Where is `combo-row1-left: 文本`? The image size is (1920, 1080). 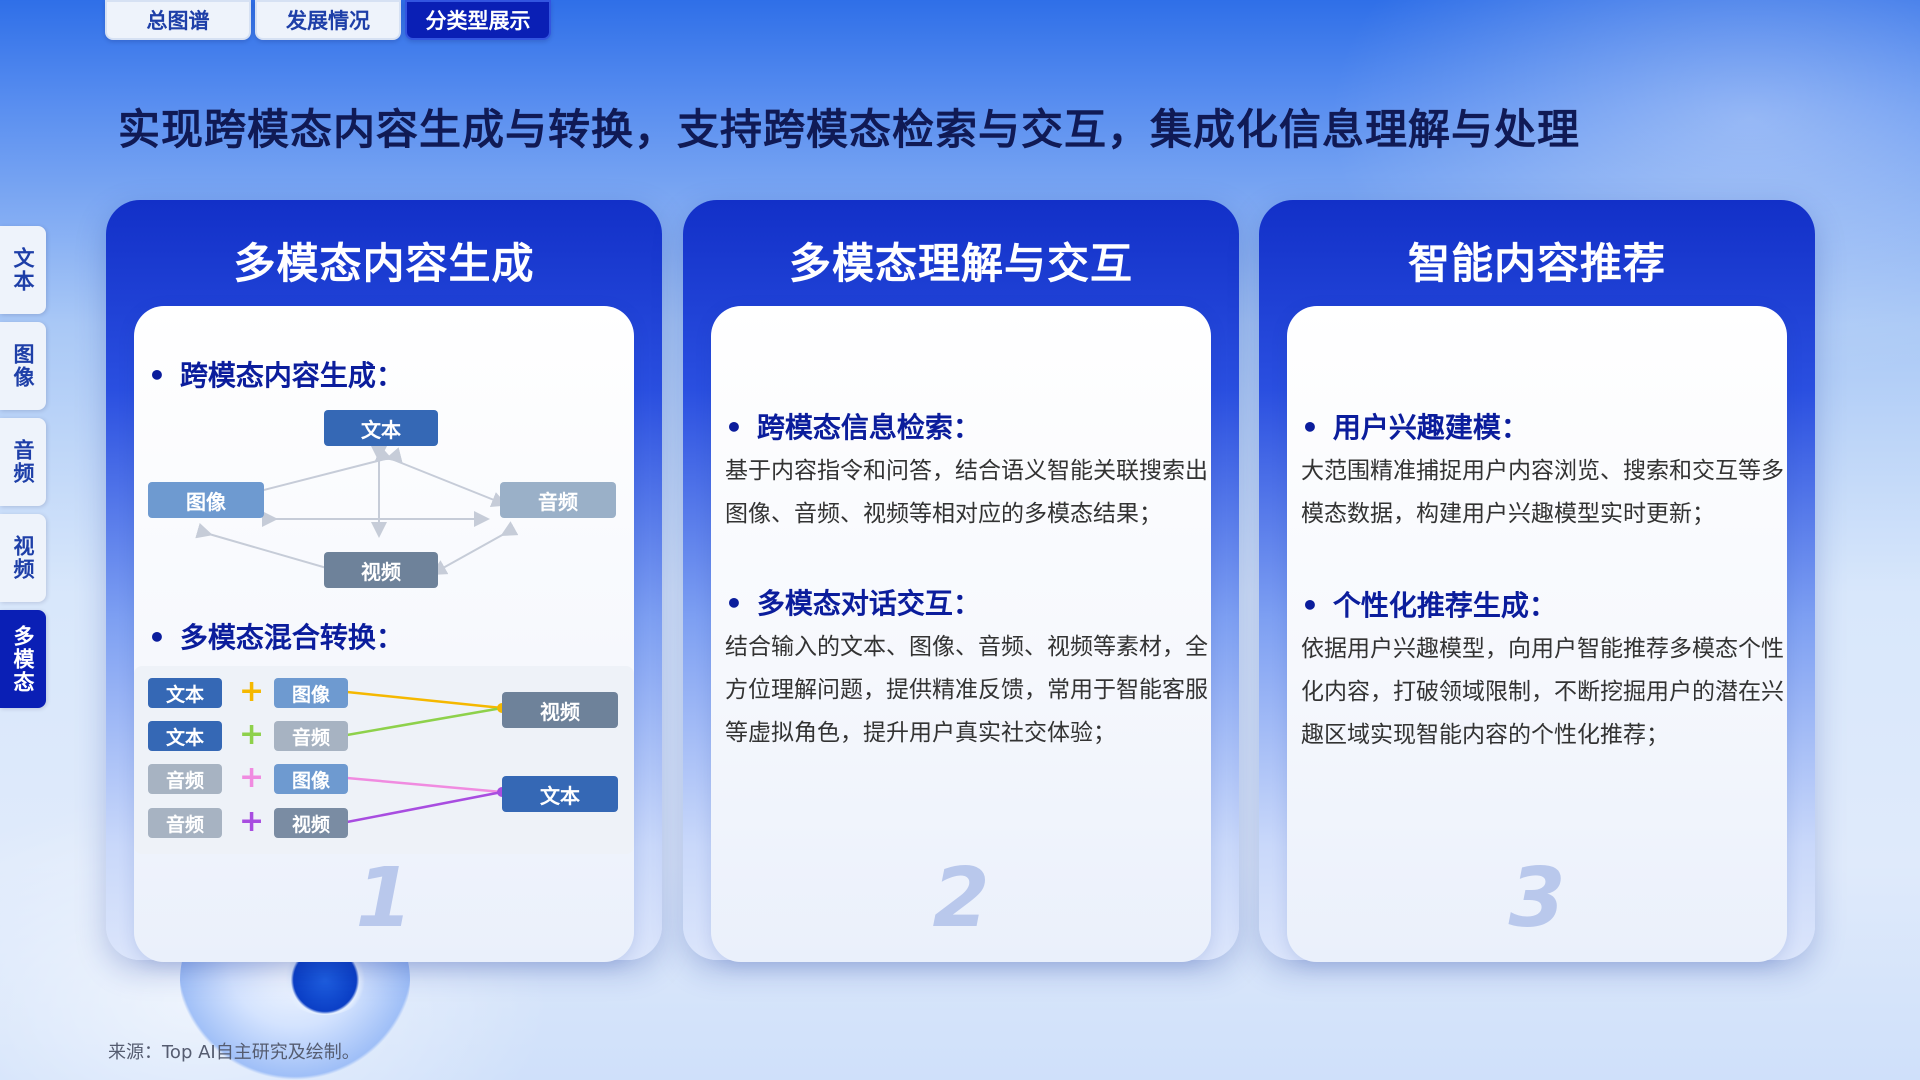 combo-row1-left: 文本 is located at coordinates (185, 693).